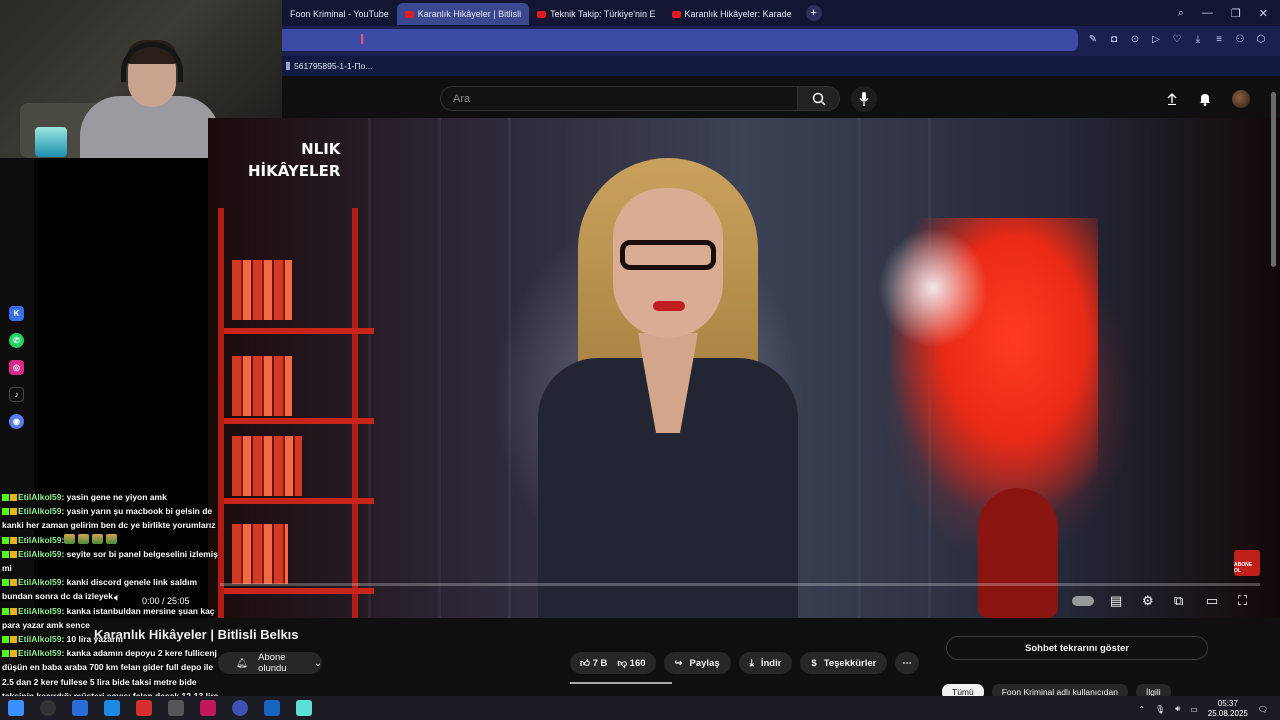 The image size is (1280, 720). Describe the element at coordinates (1228, 709) in the screenshot. I see `clock: 05:37 25.08.2025` at that location.